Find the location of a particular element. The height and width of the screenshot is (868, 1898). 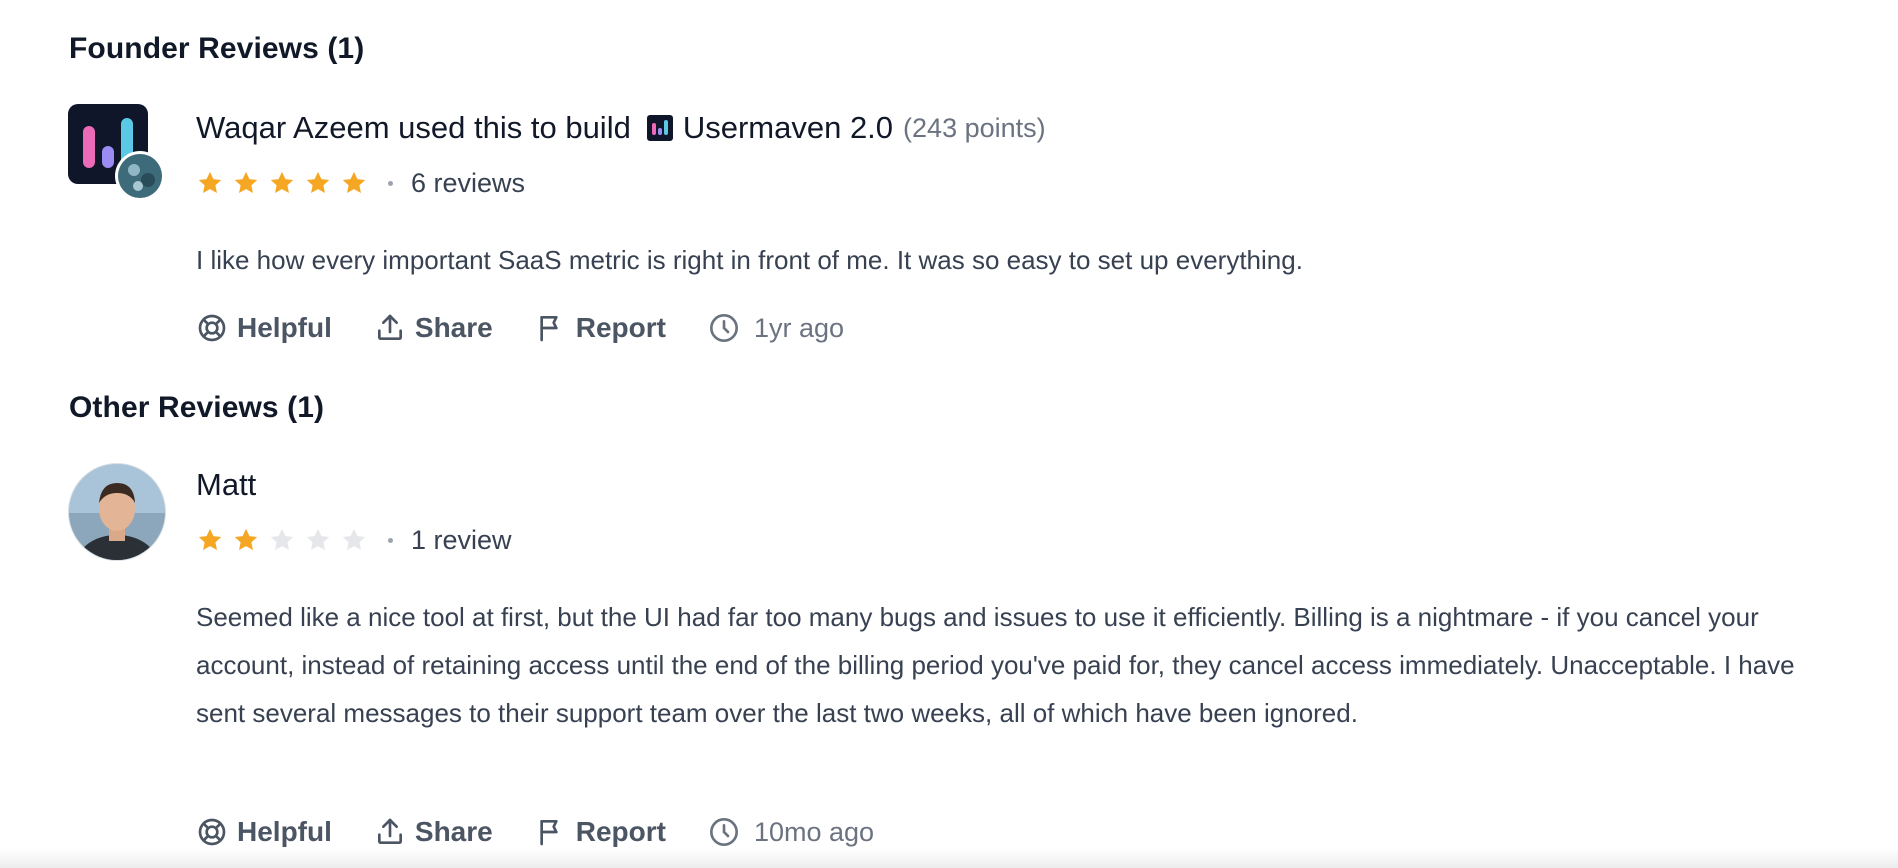

other-review-actions: Helpful Share Report 10mo ago is located at coordinates (535, 832).